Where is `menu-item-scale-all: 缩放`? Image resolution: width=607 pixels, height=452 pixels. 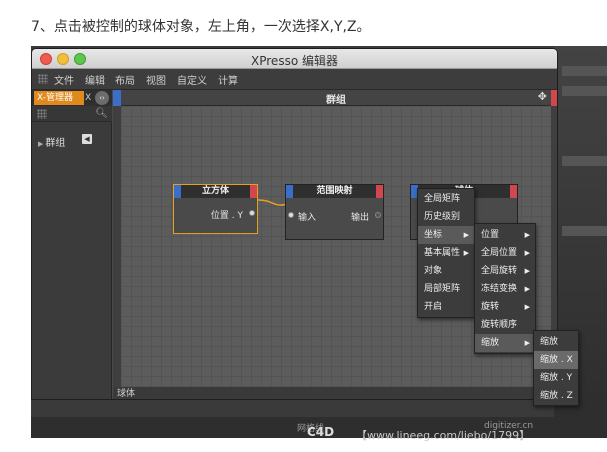 menu-item-scale-all: 缩放 is located at coordinates (556, 342).